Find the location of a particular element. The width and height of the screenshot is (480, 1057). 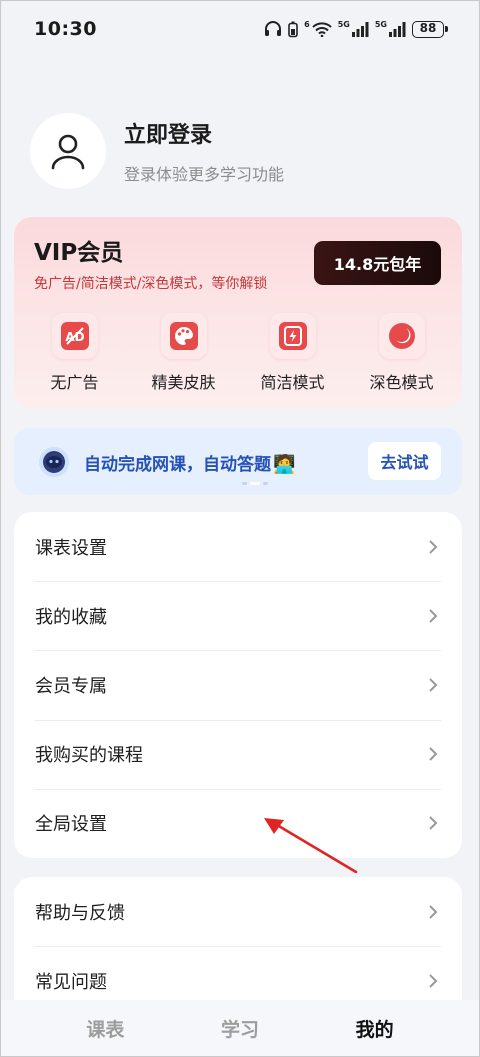

battery-icon: 88 is located at coordinates (430, 29).